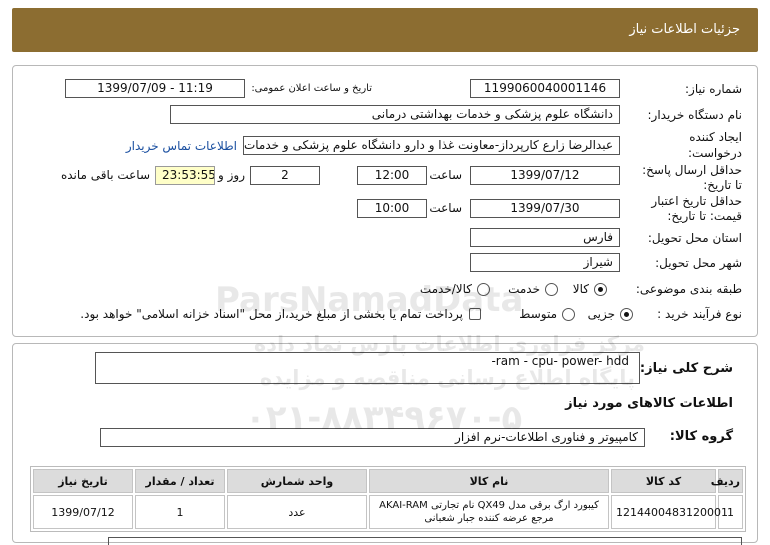 This screenshot has height=545, width=770. What do you see at coordinates (715, 153) in the screenshot?
I see `creator-label-line2: درخواست:` at bounding box center [715, 153].